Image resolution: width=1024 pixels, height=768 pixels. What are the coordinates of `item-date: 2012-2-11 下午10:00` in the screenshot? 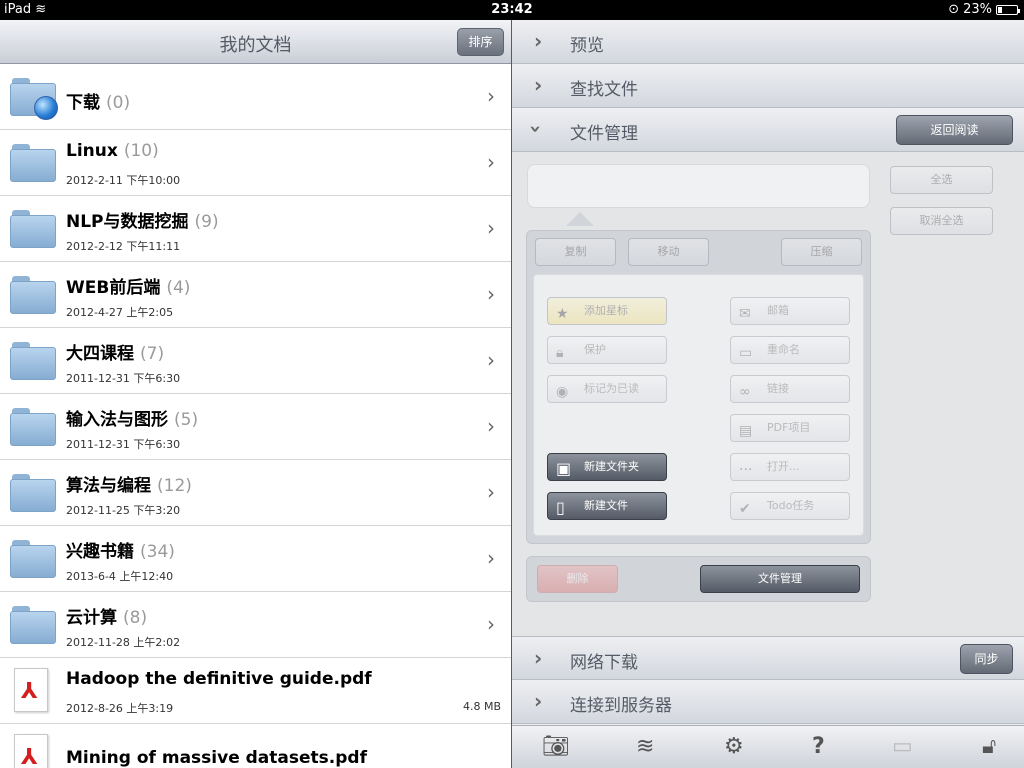 It's located at (123, 180).